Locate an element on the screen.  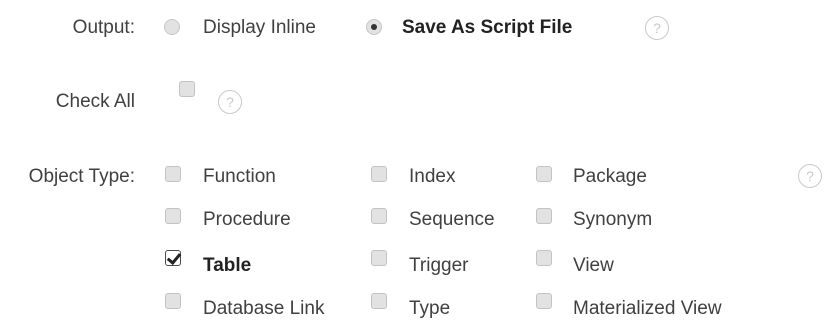
table-checkbox is located at coordinates (173, 258).